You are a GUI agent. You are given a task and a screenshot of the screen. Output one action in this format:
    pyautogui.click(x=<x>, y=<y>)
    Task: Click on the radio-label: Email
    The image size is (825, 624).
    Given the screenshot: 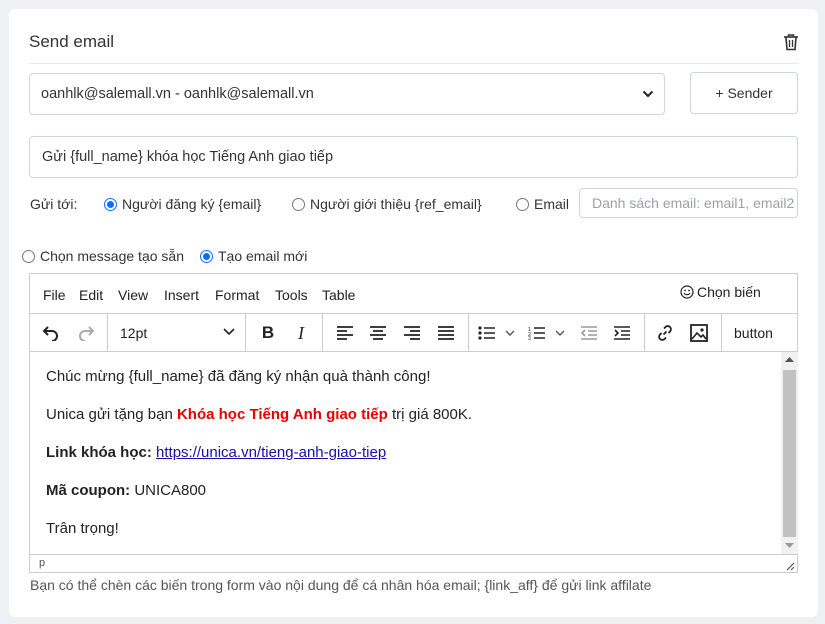 What is the action you would take?
    pyautogui.click(x=552, y=204)
    